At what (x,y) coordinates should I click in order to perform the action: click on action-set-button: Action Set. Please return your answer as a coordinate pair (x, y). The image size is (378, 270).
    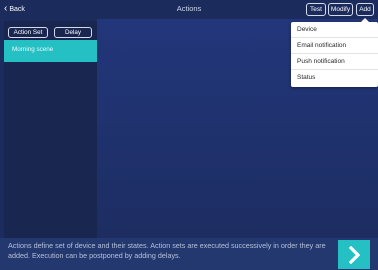
    Looking at the image, I should click on (28, 32).